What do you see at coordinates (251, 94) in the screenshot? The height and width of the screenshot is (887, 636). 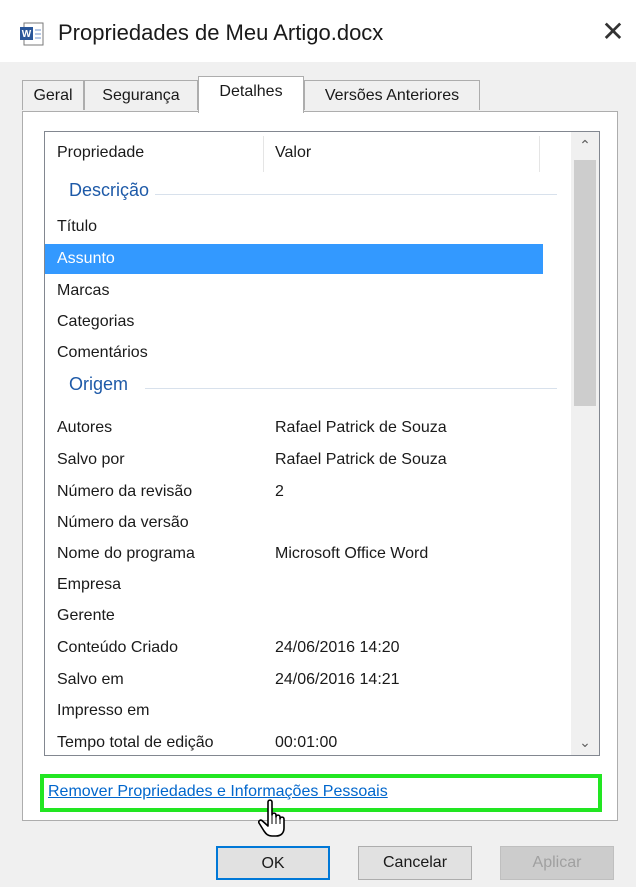 I see `tab-detalhes: Detalhes` at bounding box center [251, 94].